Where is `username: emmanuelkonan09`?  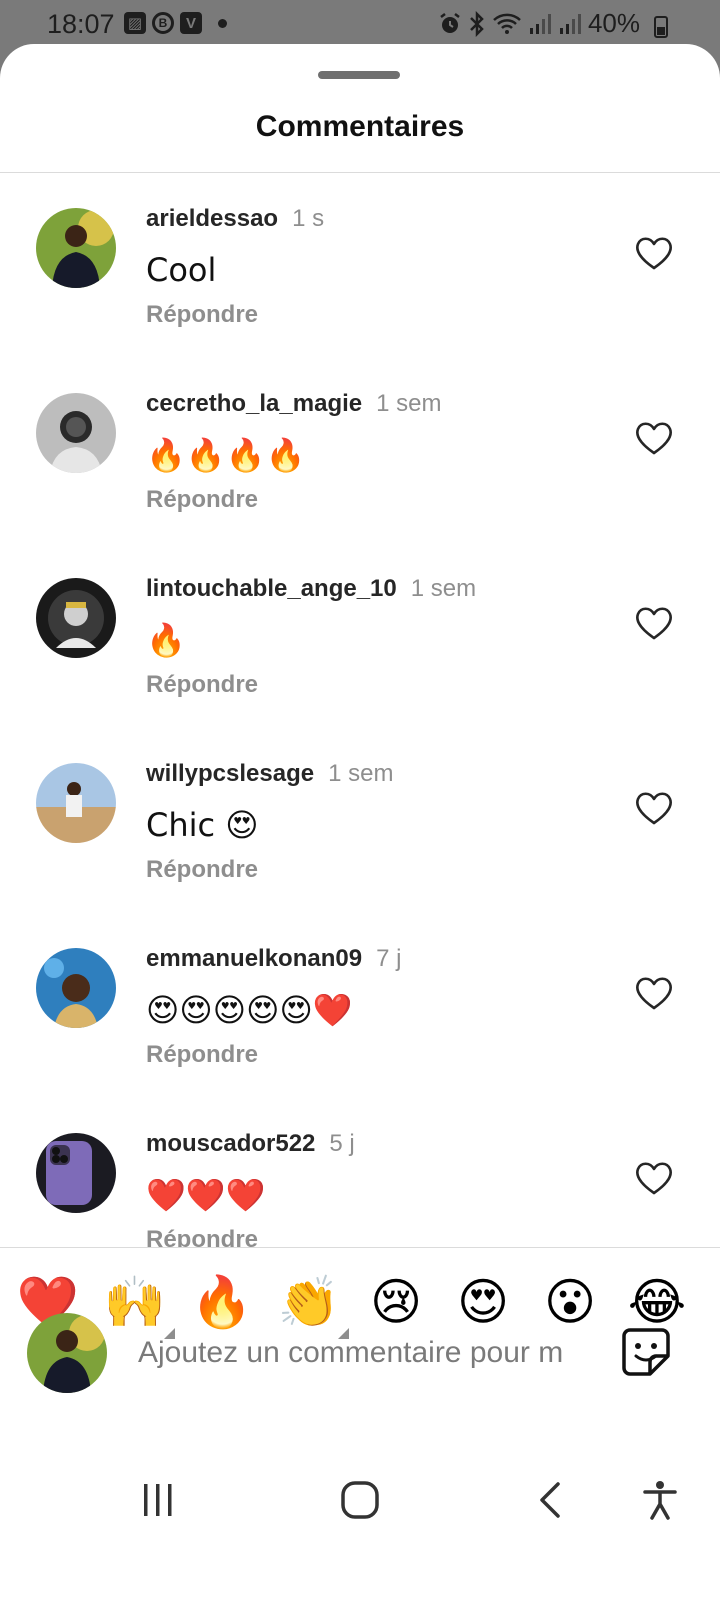 username: emmanuelkonan09 is located at coordinates (254, 958).